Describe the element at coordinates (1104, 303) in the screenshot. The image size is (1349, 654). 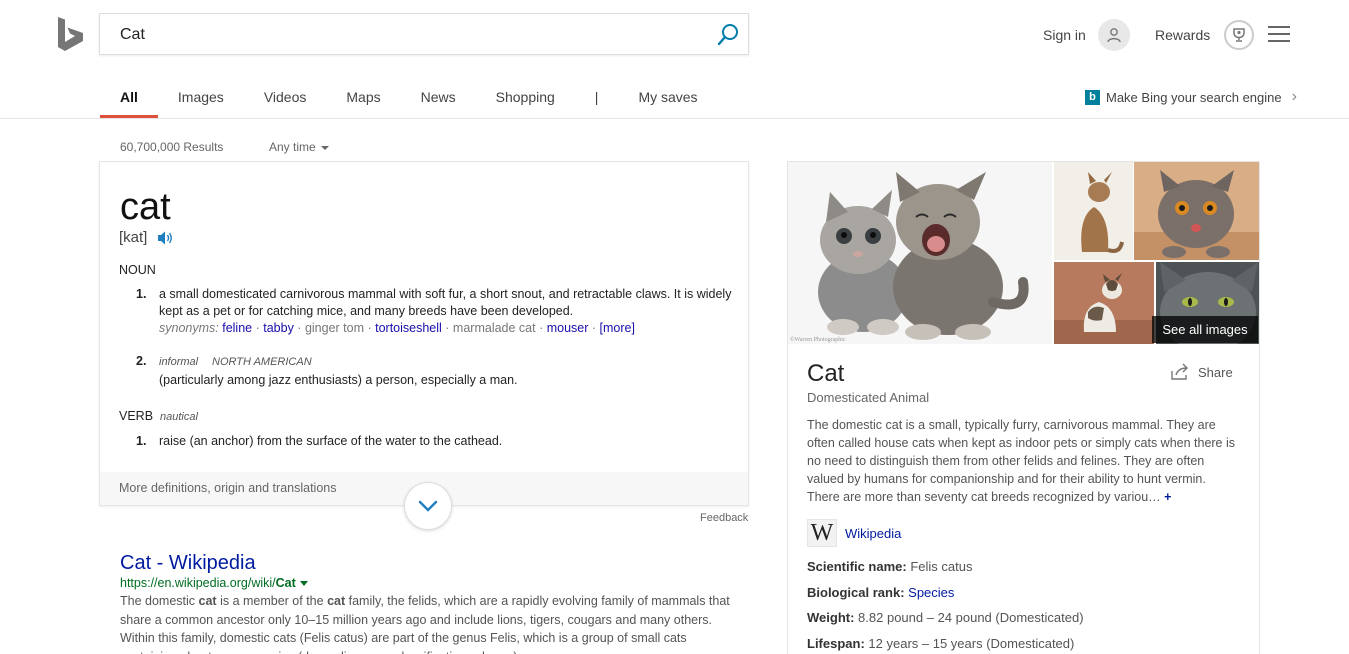
I see `cat-image-calico` at that location.